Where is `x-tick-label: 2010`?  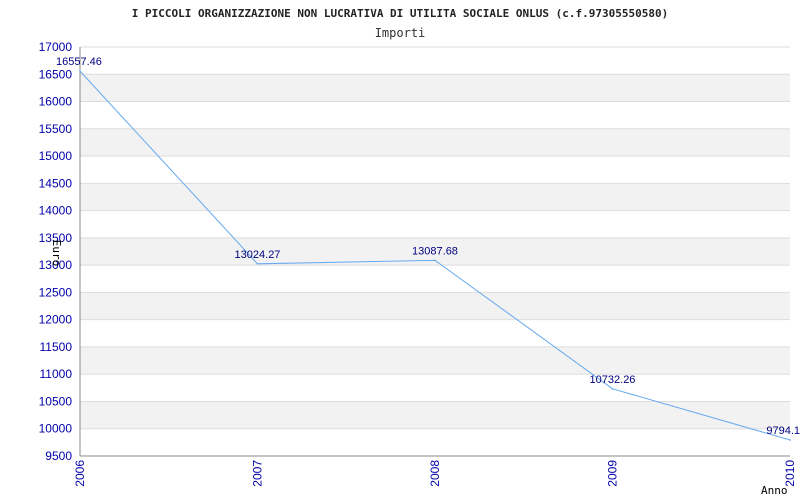 x-tick-label: 2010 is located at coordinates (790, 473).